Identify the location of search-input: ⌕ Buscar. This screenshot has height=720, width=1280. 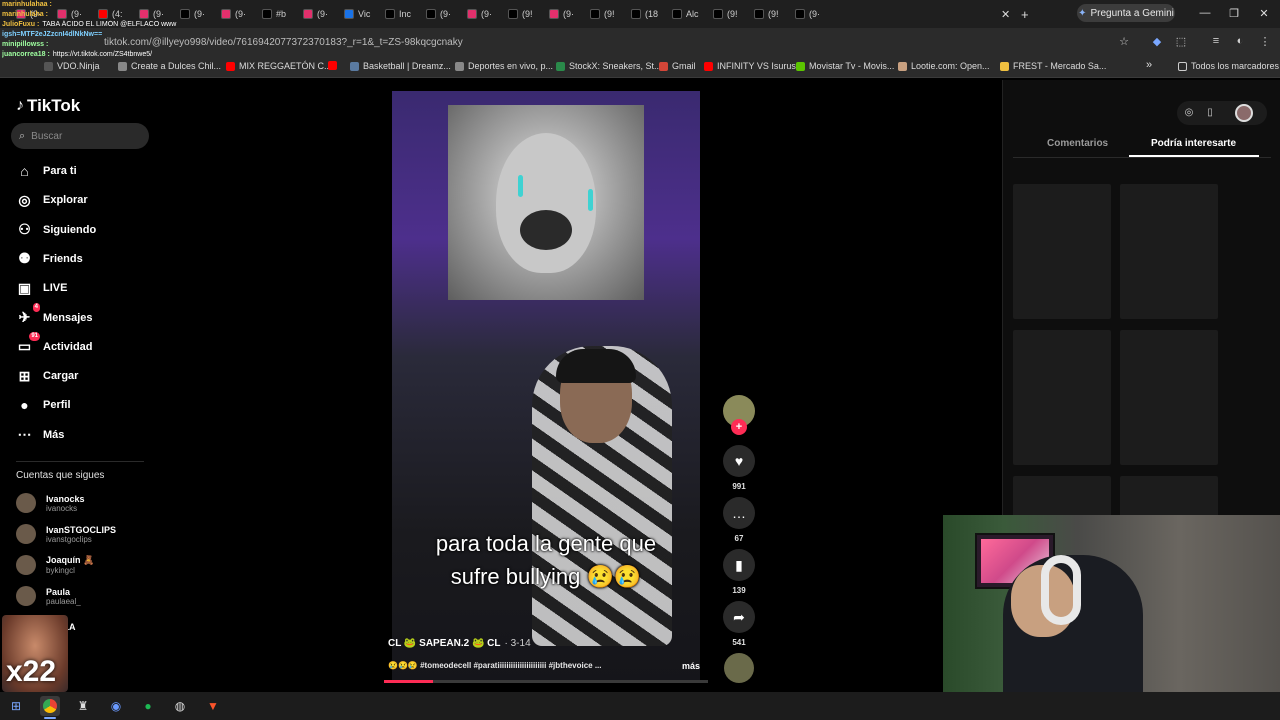
(80, 136).